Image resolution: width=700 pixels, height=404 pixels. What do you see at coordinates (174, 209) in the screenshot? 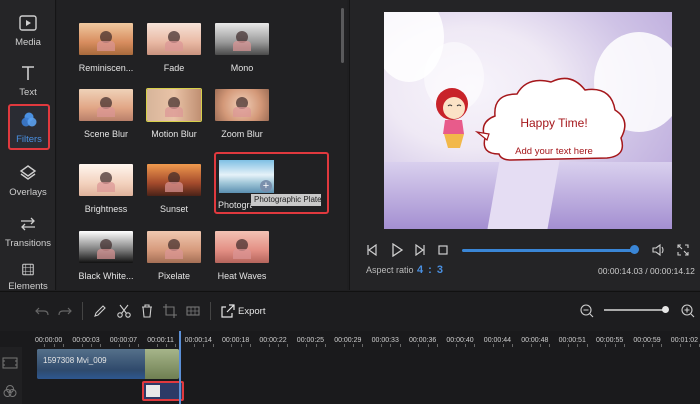
I see `filter-label: Sunset` at bounding box center [174, 209].